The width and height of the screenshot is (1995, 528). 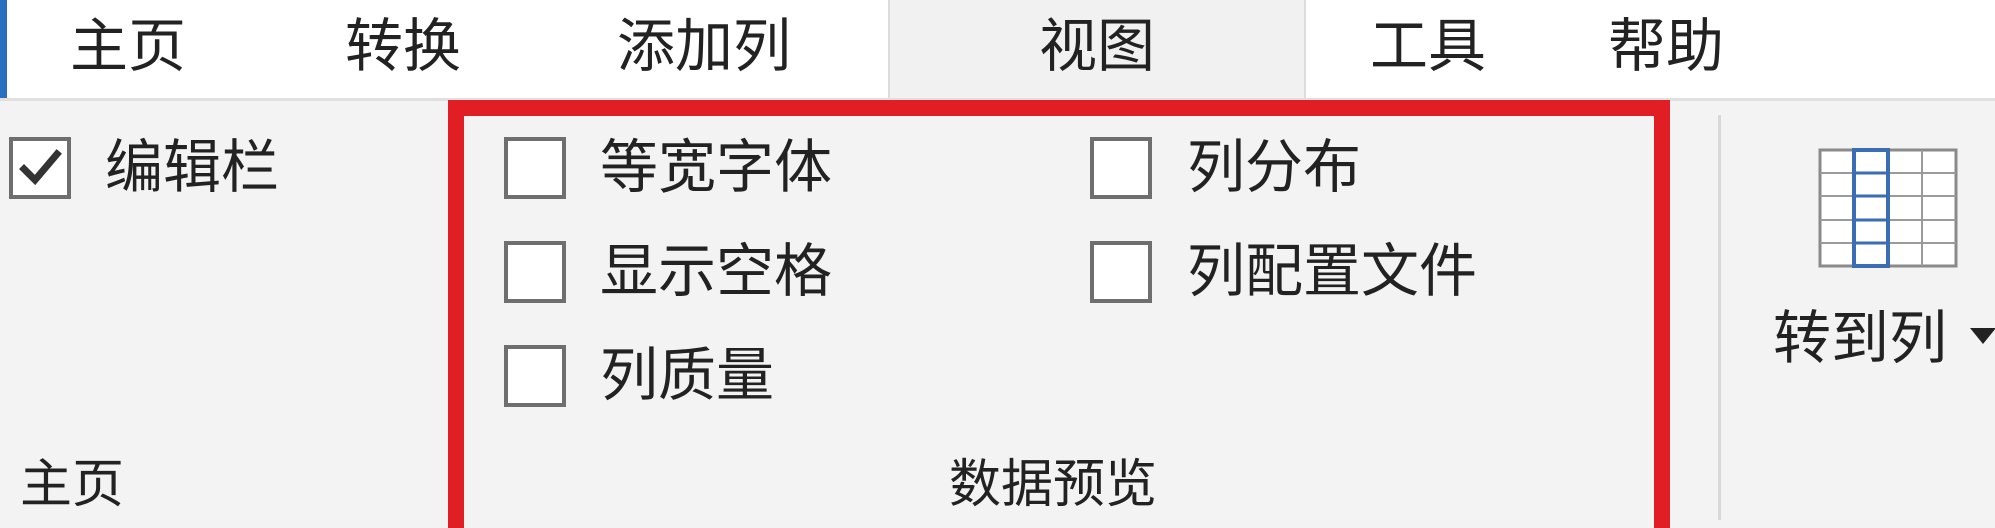 I want to click on table-column-icon, so click(x=1888, y=208).